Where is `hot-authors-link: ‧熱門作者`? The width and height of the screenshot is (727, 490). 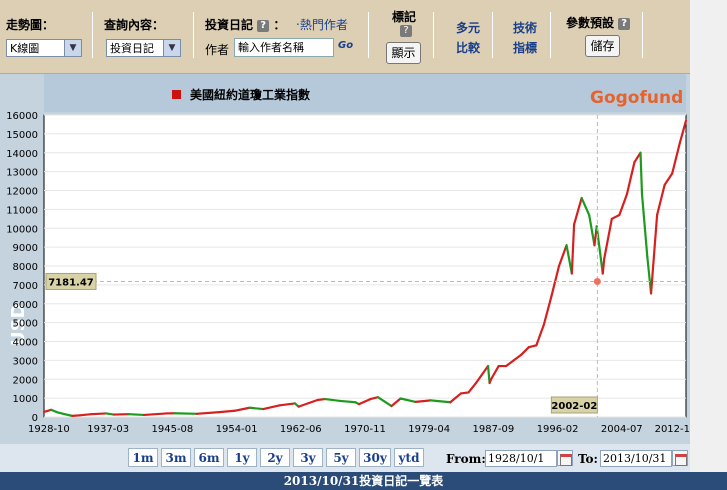
hot-authors-link: ‧熱門作者 is located at coordinates (322, 24).